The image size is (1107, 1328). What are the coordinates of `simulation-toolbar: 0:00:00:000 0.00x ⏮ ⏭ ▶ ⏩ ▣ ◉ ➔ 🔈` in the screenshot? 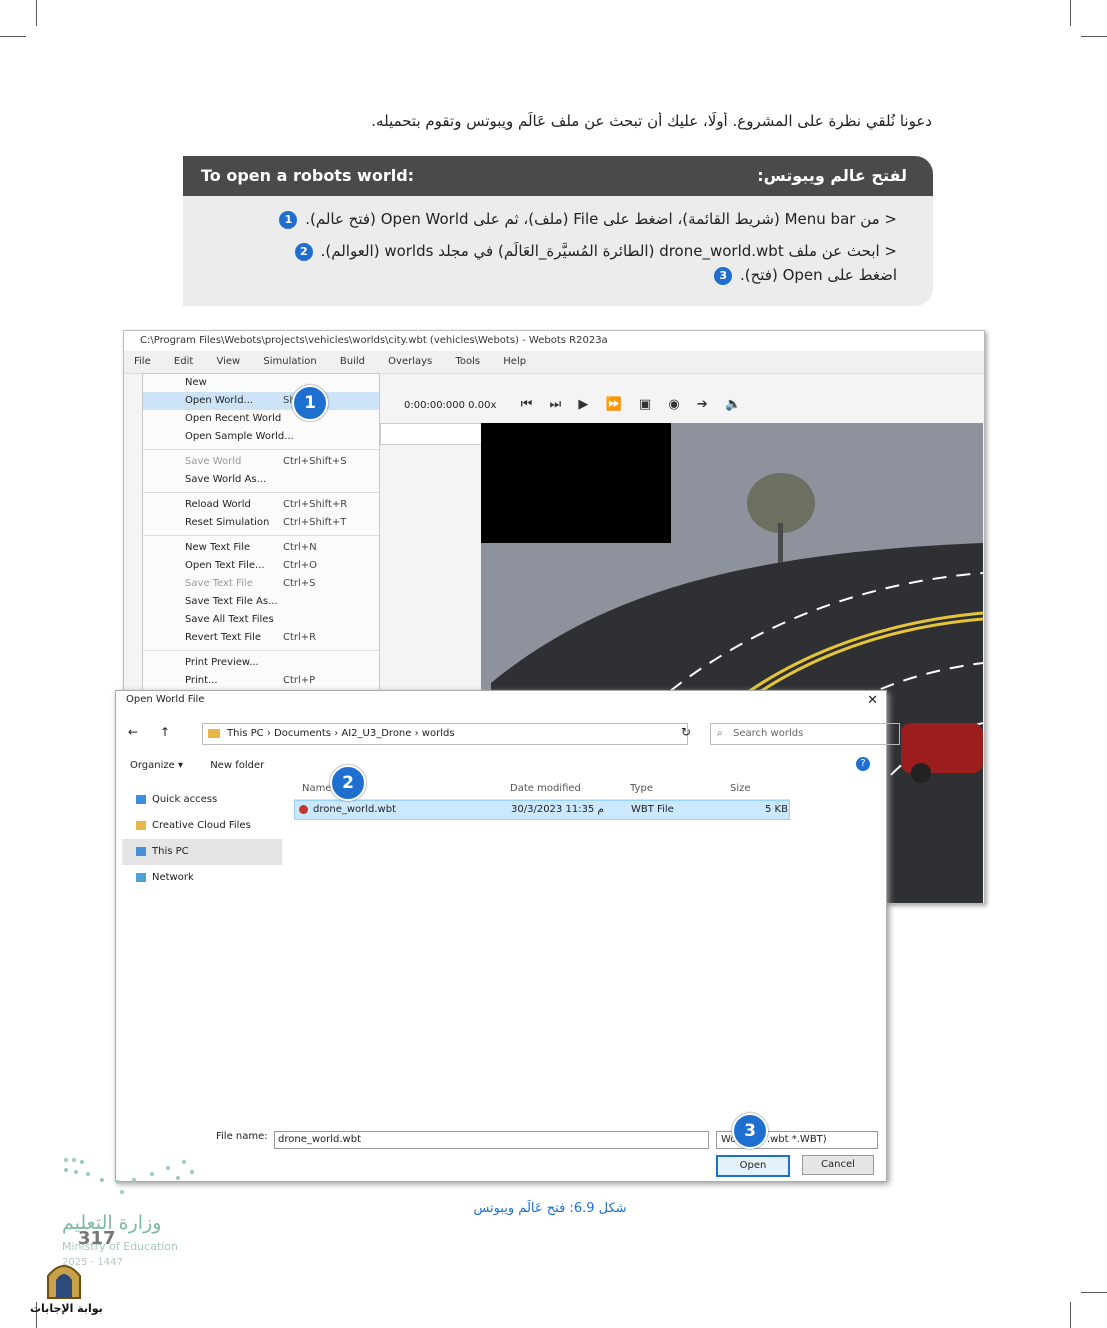 It's located at (691, 409).